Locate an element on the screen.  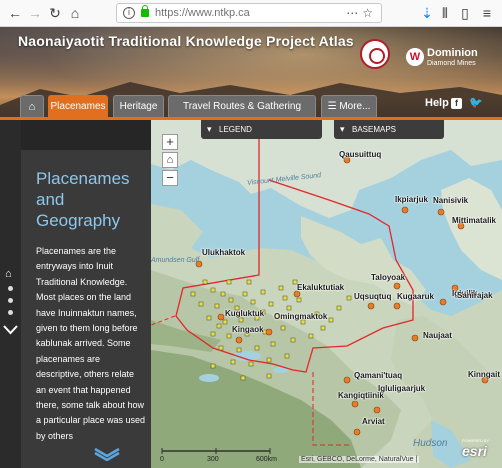
info-icon: i is located at coordinates (129, 13).